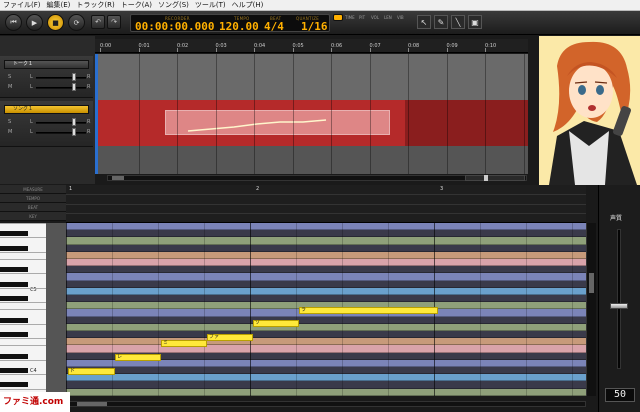  I want to click on mode-vol: VOL, so click(375, 19).